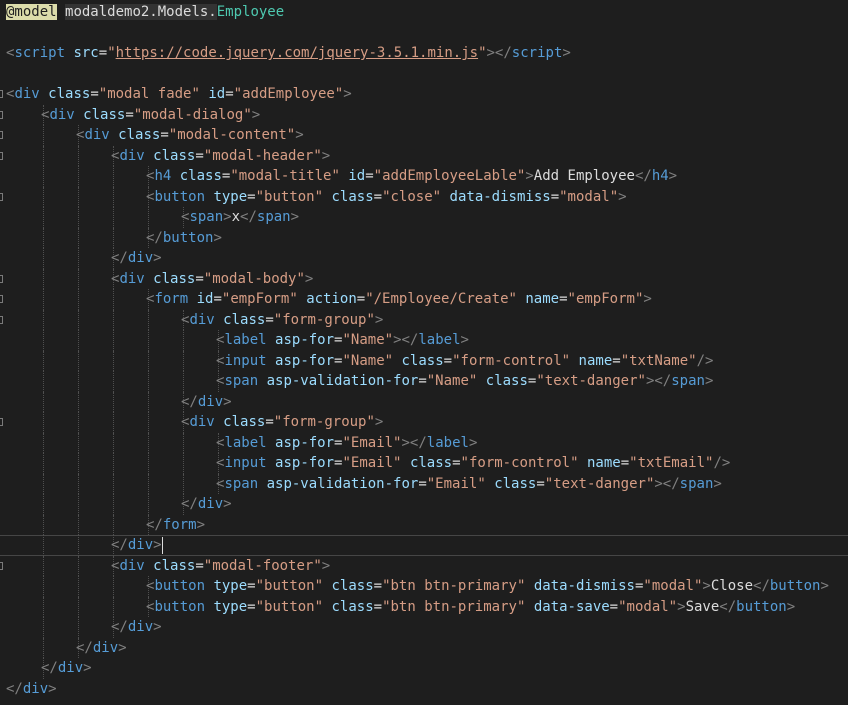  Describe the element at coordinates (705, 360) in the screenshot. I see `code-token: />` at that location.